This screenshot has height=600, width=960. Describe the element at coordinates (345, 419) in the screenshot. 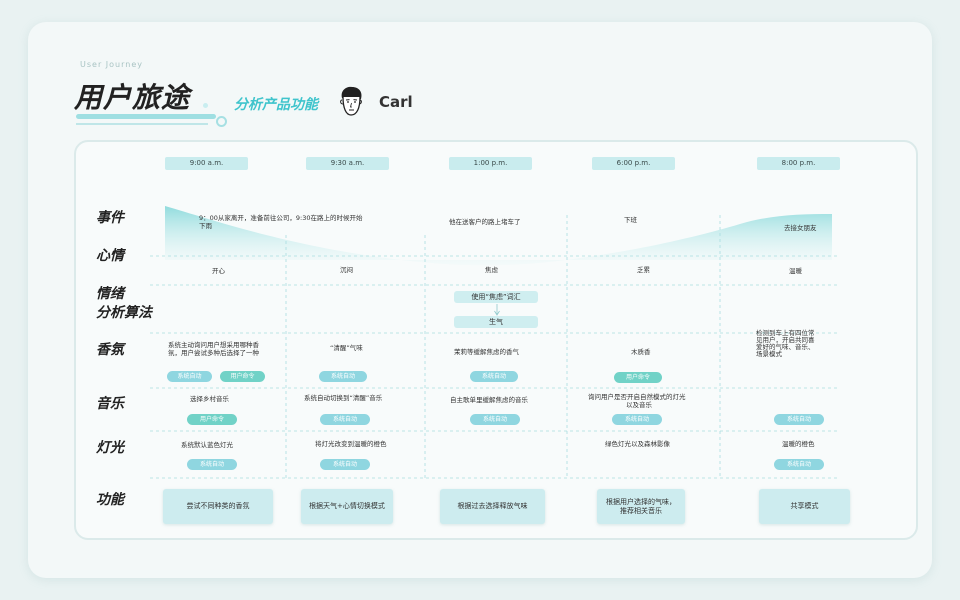

I see `tag-music-c2-auto: 系统自动` at that location.